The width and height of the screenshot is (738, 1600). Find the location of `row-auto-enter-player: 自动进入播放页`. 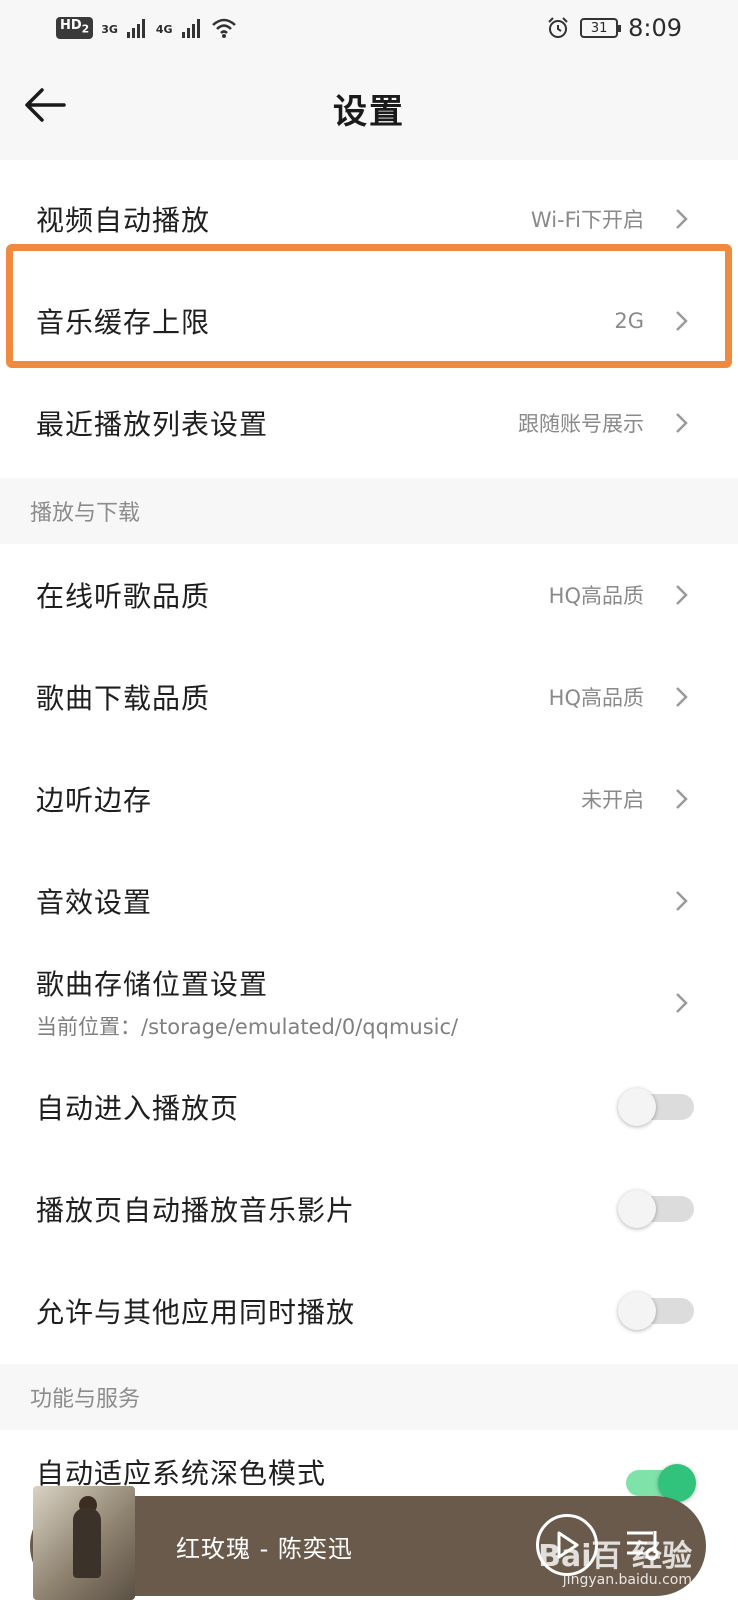

row-auto-enter-player: 自动进入播放页 is located at coordinates (369, 1107).